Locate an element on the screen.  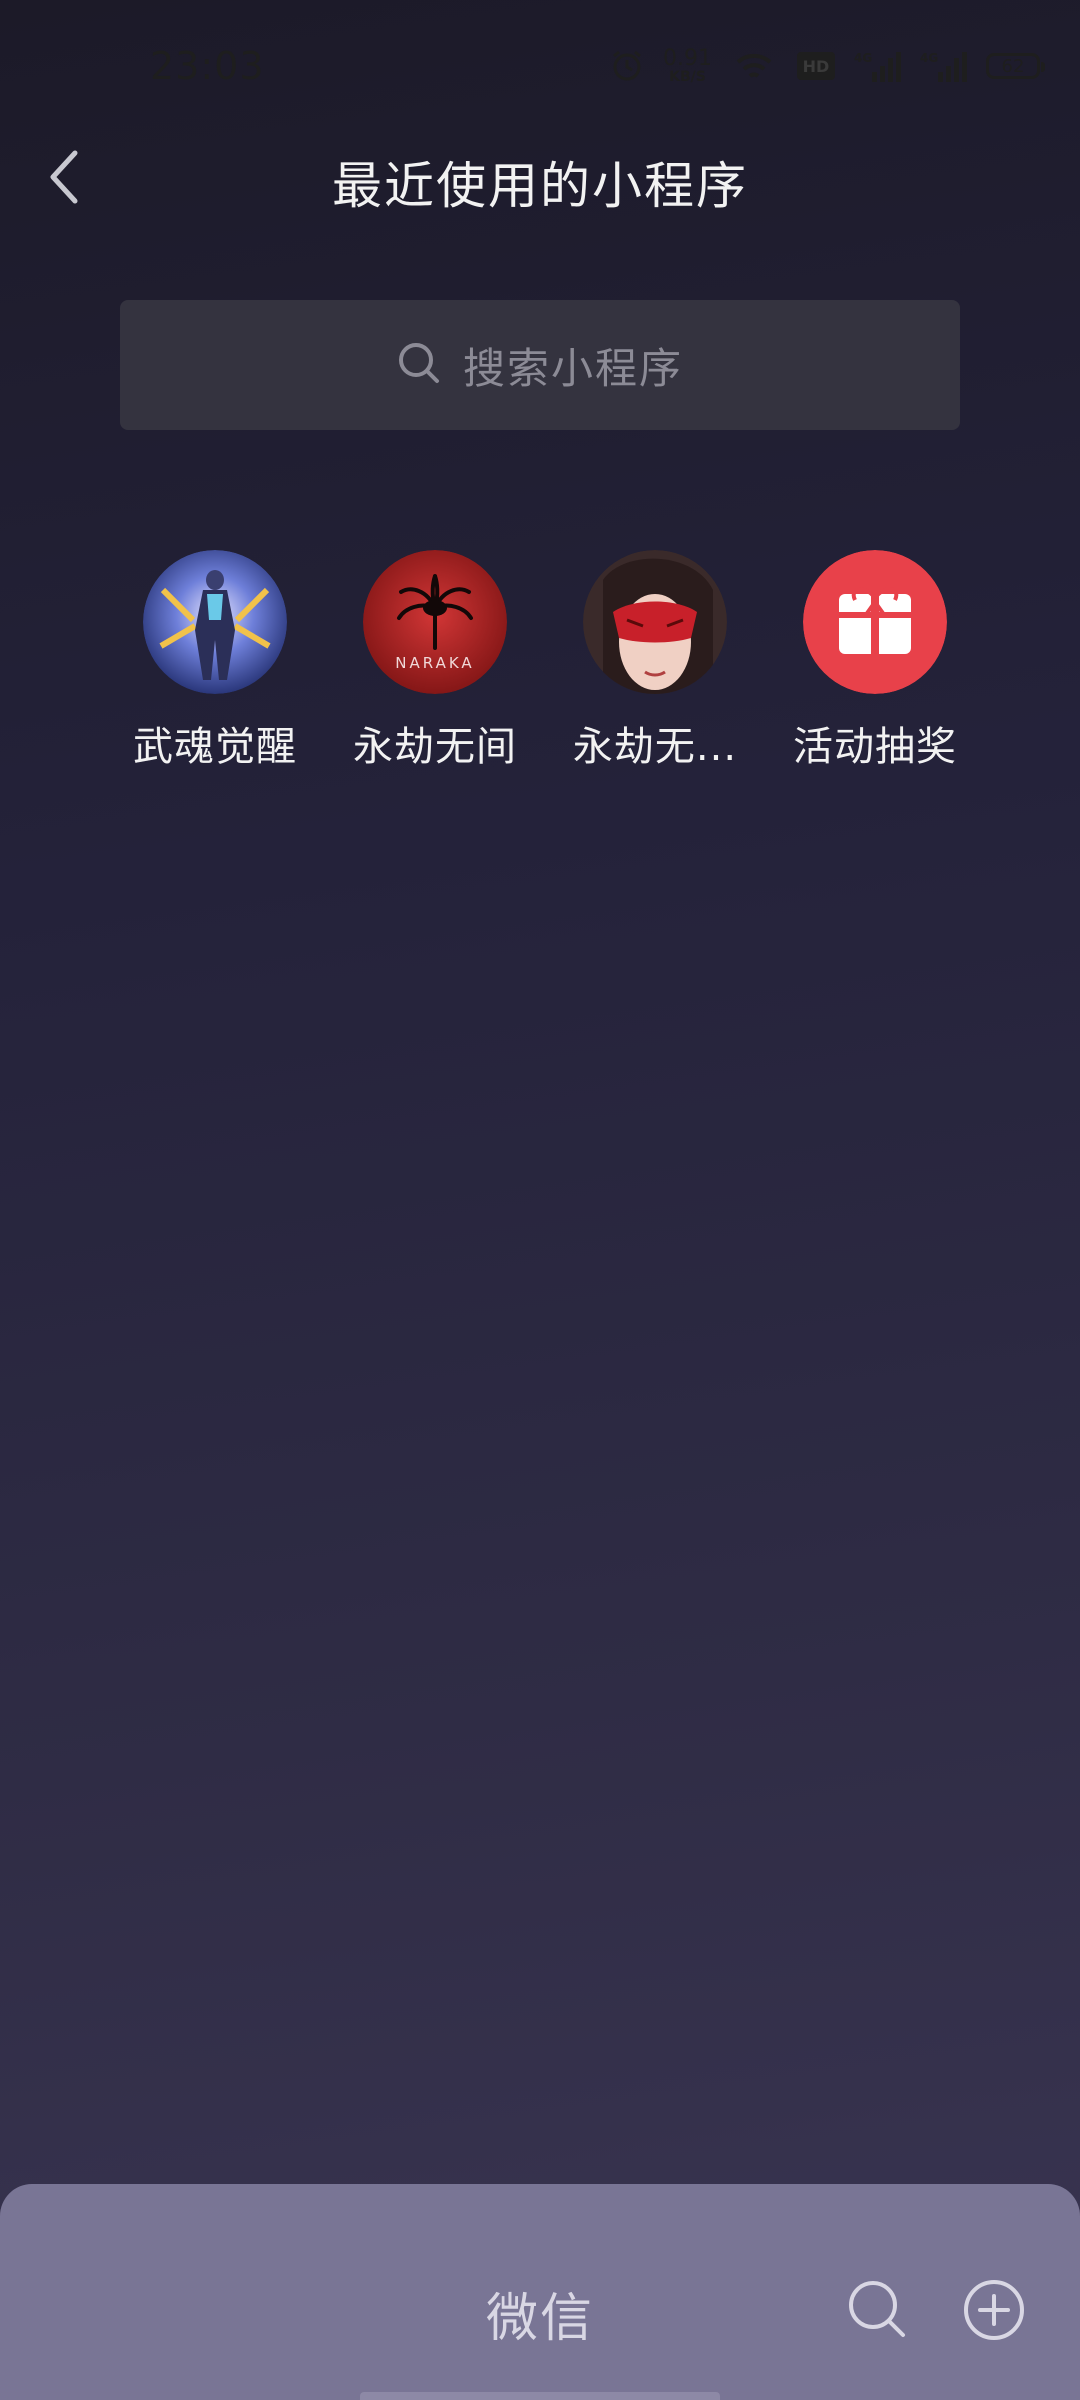
status-time: 23:03 is located at coordinates (207, 66).